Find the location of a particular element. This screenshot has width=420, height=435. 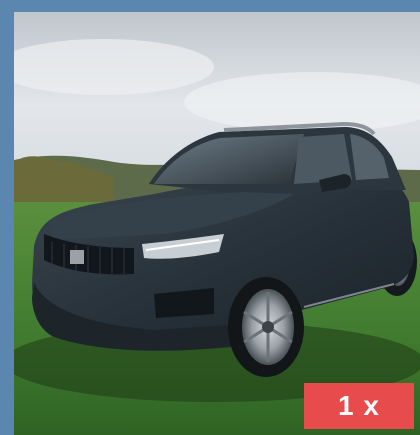

brand-emblem is located at coordinates (77, 257).